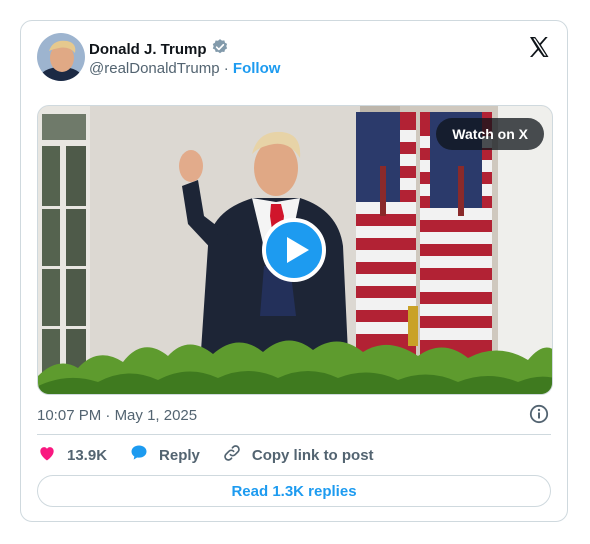  What do you see at coordinates (294, 434) in the screenshot?
I see `divider` at bounding box center [294, 434].